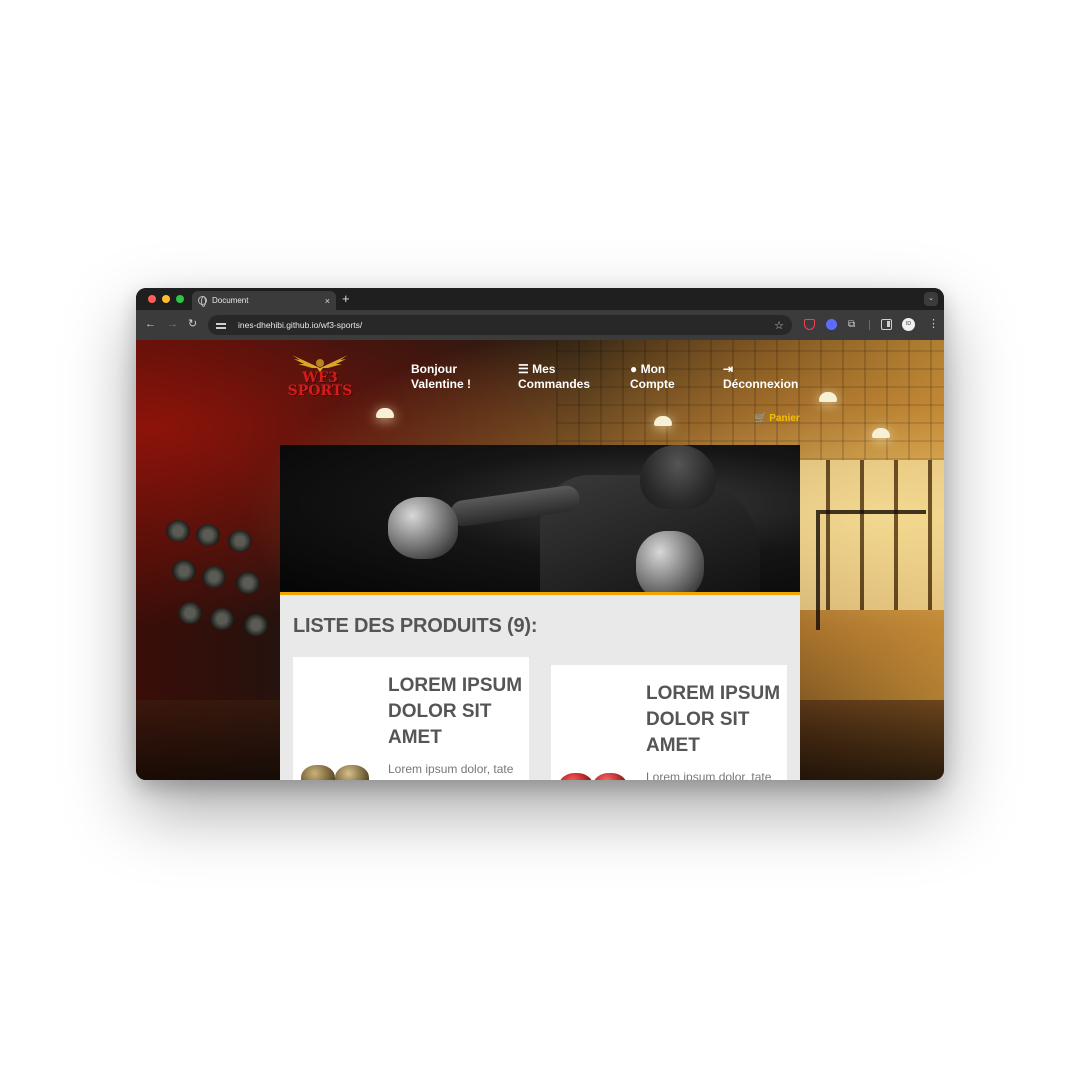 The height and width of the screenshot is (1080, 1080). I want to click on boxer-head, so click(678, 477).